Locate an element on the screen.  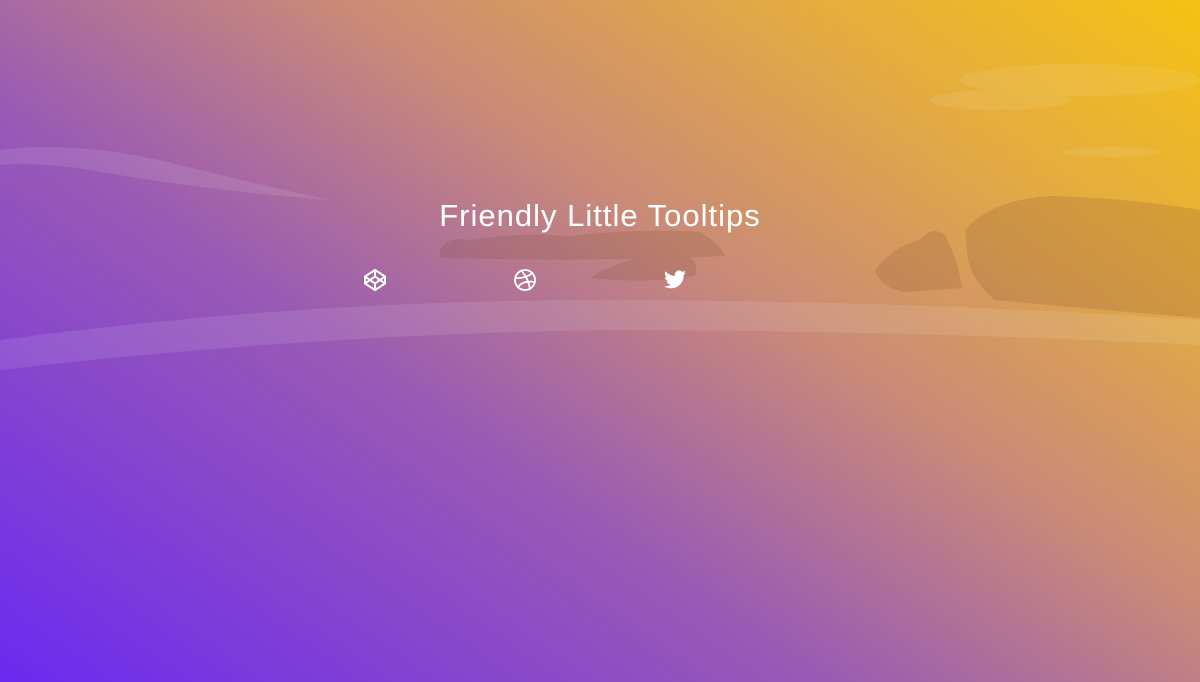
twitter-link is located at coordinates (675, 280).